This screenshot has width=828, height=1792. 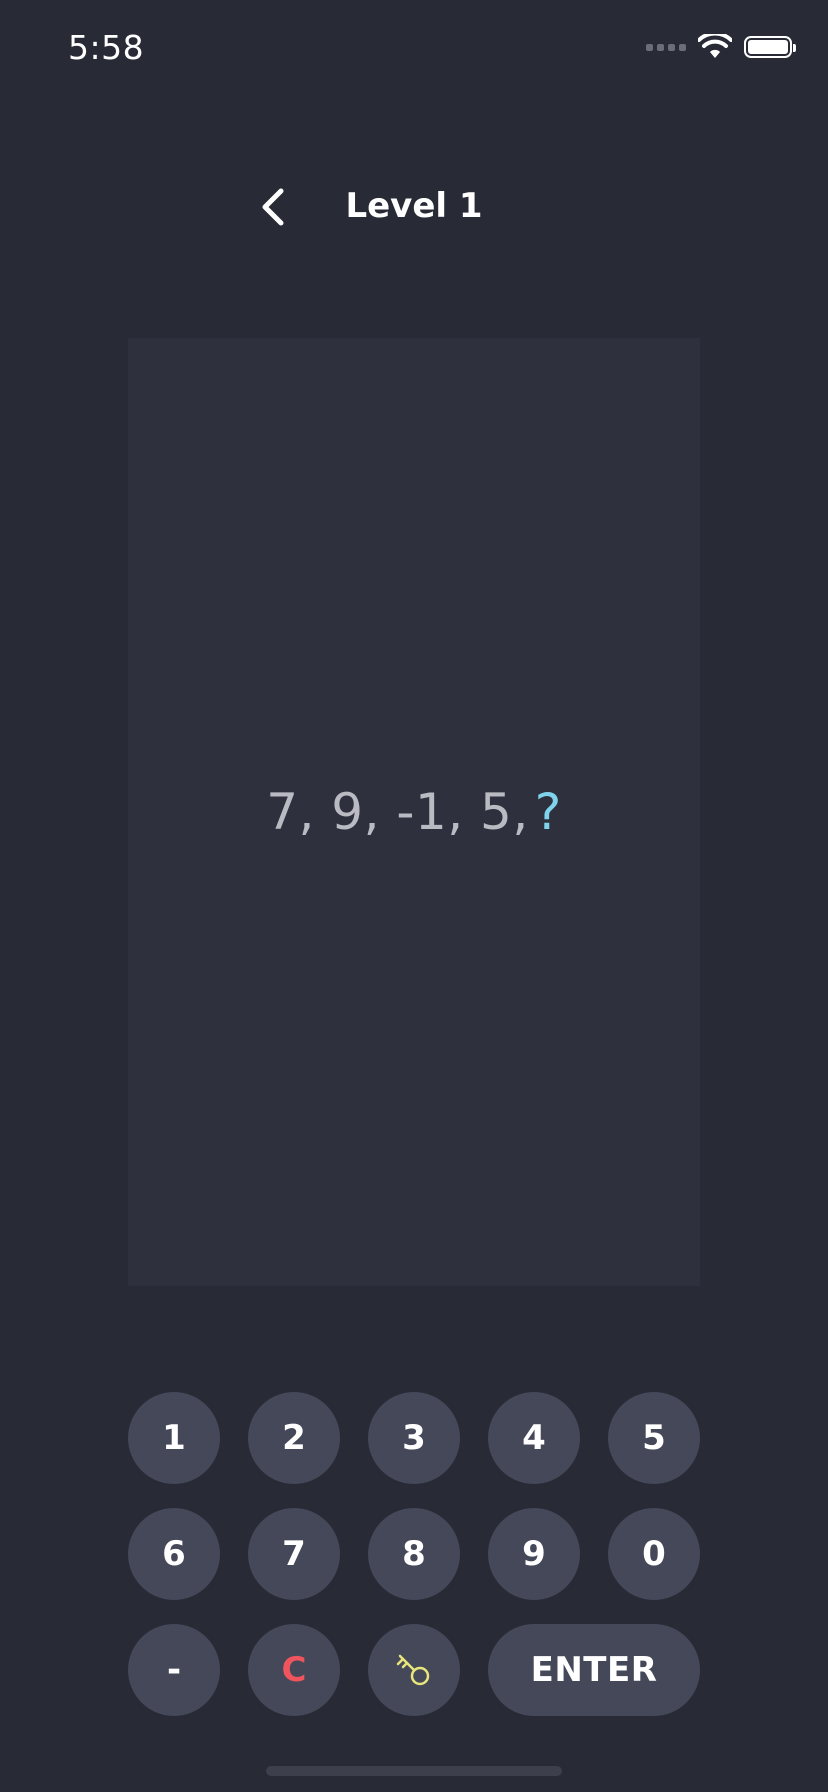 I want to click on unknown-marker: ?, so click(x=548, y=812).